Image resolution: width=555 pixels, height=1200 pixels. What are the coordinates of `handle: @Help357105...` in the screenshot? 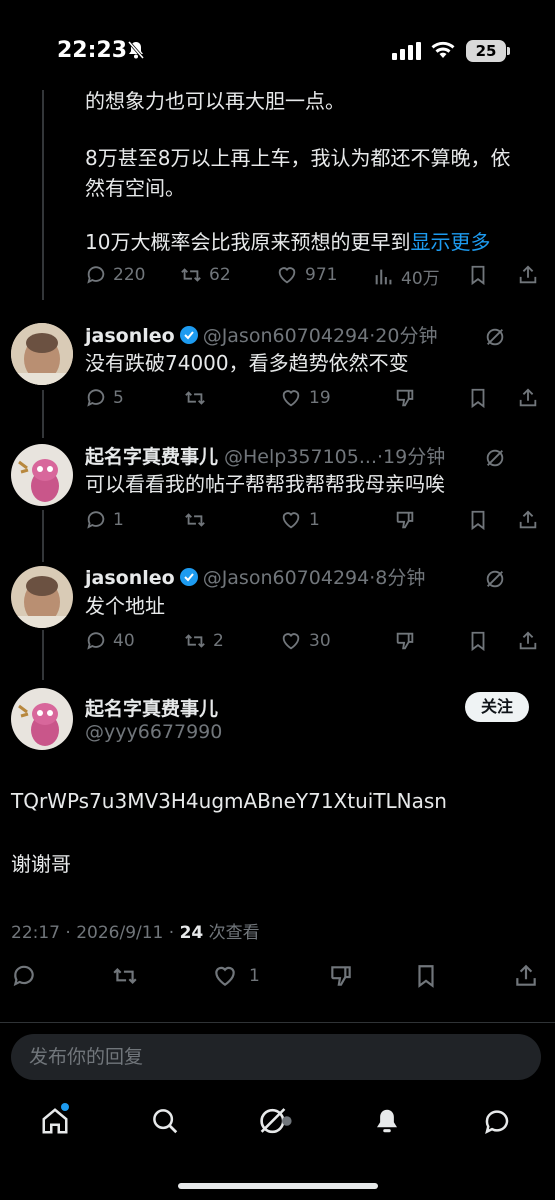 It's located at (300, 457).